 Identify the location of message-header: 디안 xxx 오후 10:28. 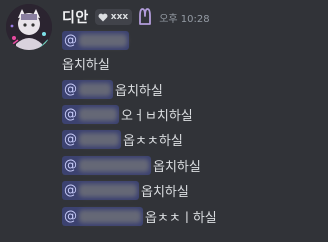
(136, 17).